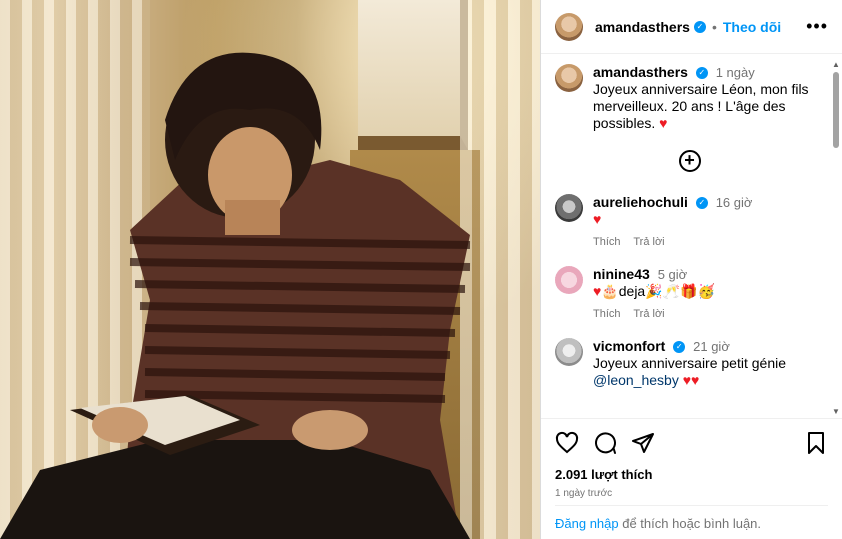 This screenshot has height=539, width=842. I want to click on likes-count: 2.091 lượt thích, so click(691, 474).